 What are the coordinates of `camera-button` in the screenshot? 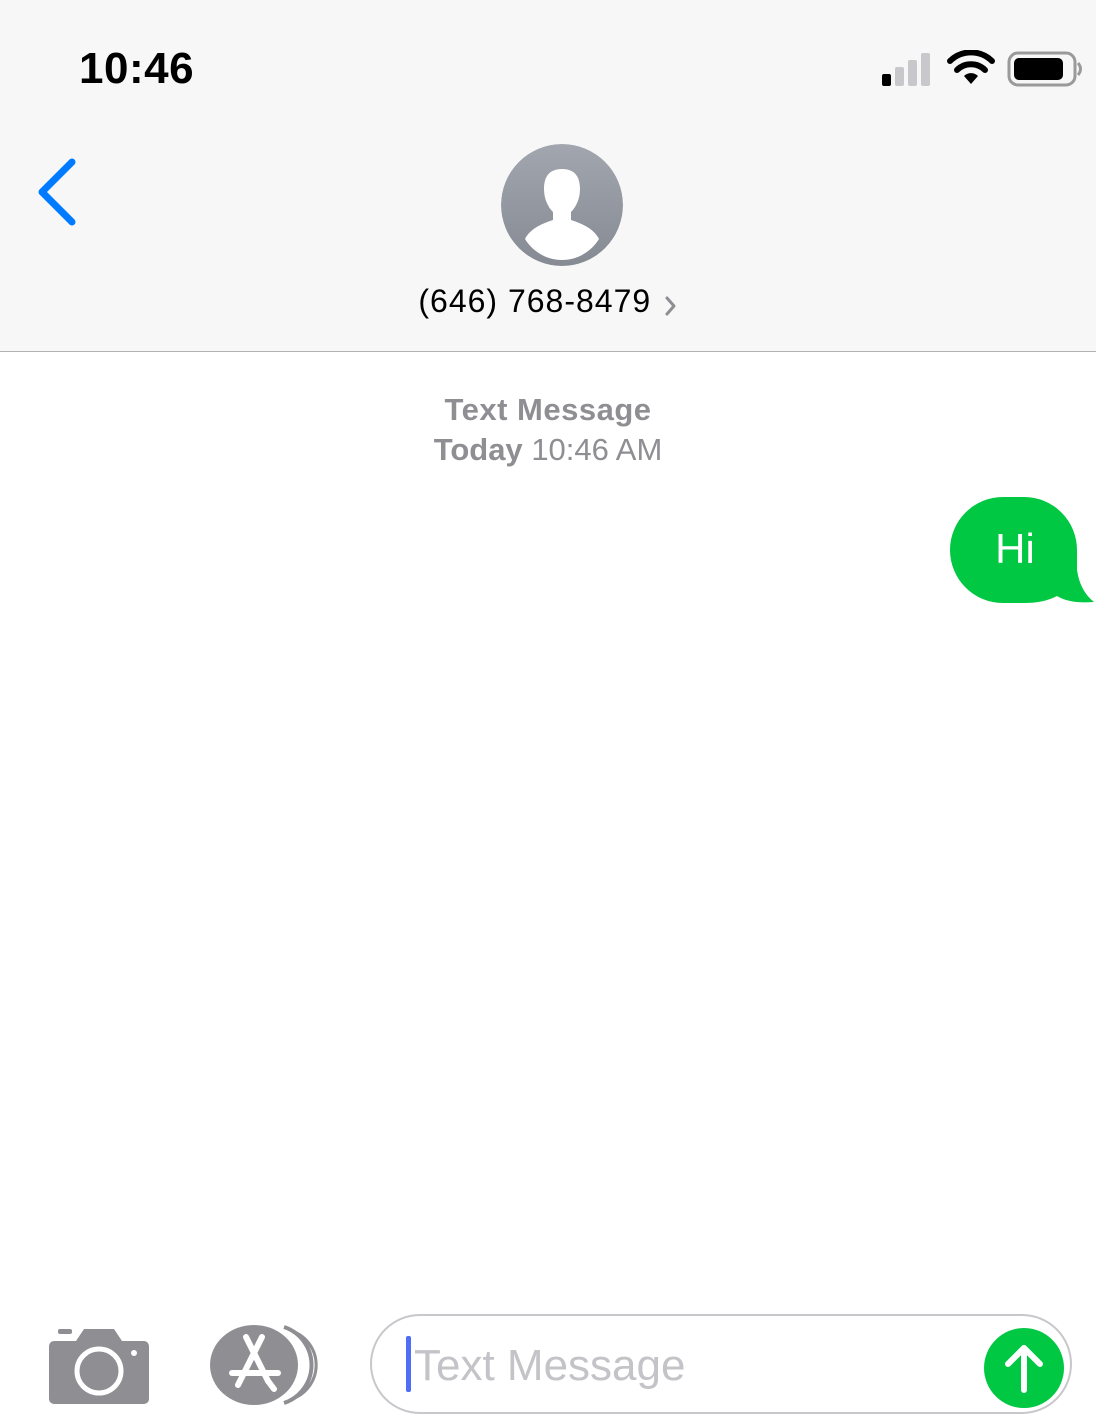 It's located at (99, 1365).